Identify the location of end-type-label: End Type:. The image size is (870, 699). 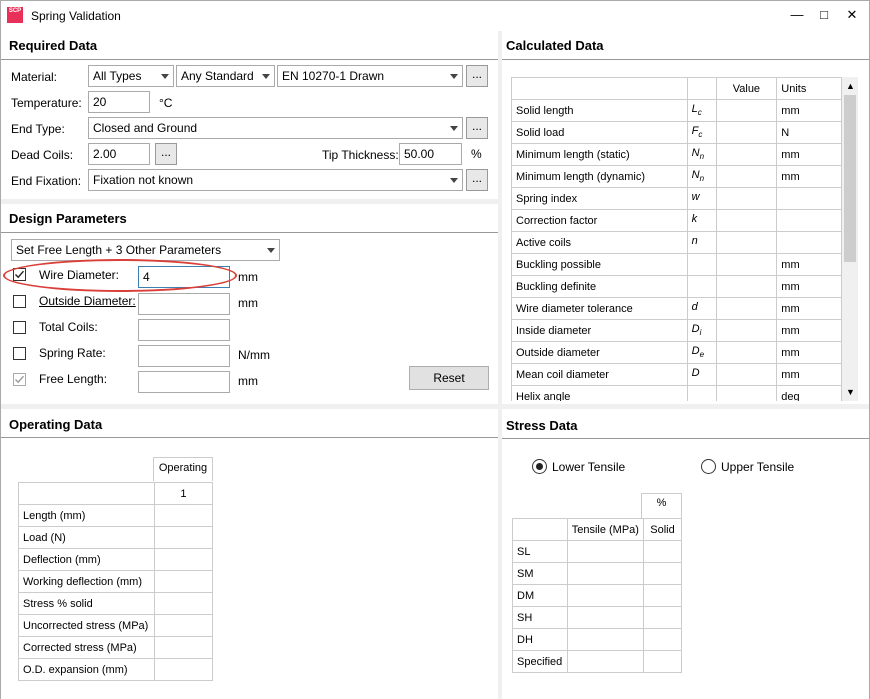
(38, 129).